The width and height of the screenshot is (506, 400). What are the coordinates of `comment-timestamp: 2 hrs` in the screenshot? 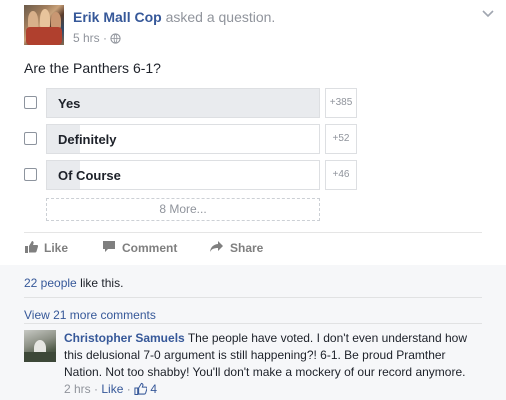 It's located at (77, 389).